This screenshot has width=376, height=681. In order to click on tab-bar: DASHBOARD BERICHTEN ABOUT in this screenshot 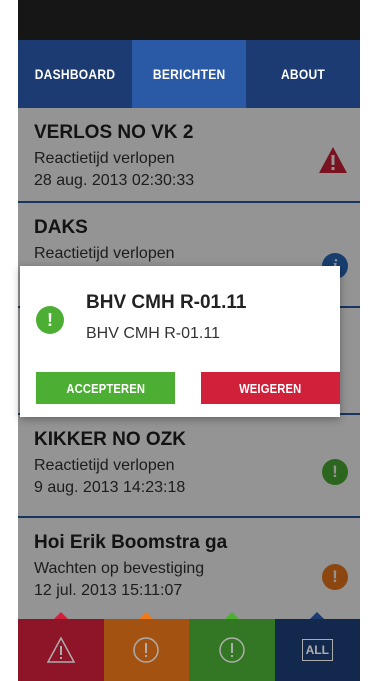, I will do `click(189, 78)`.